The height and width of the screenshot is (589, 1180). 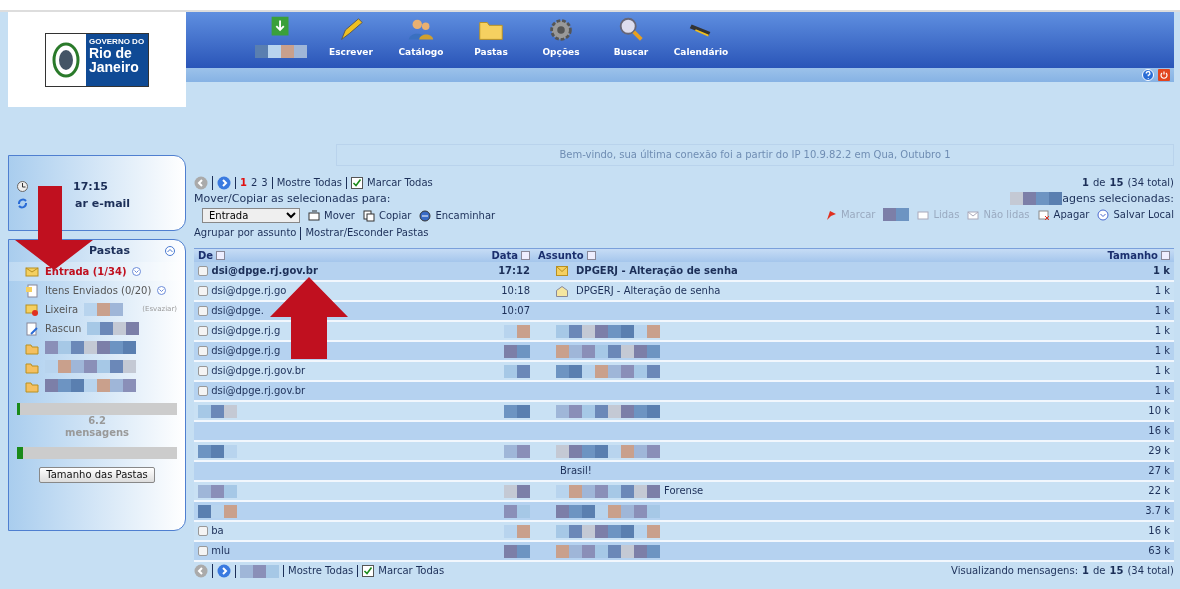 I want to click on download-icon, so click(x=1103, y=214).